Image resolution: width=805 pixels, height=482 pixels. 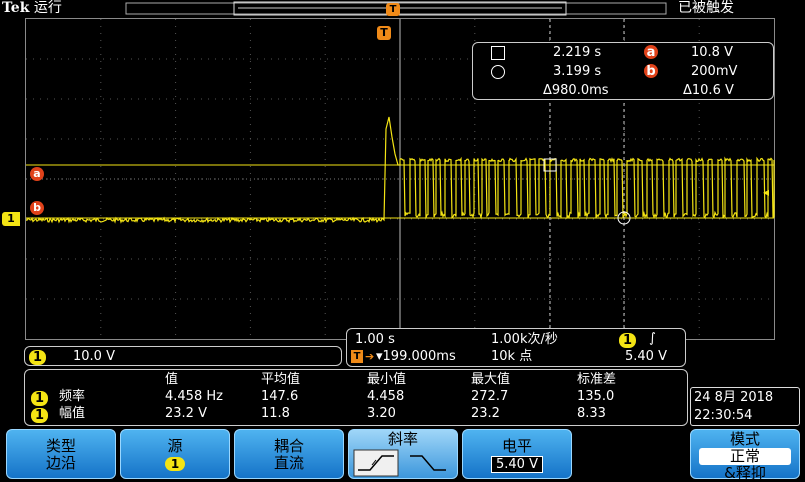 What do you see at coordinates (652, 338) in the screenshot?
I see `rising-edge-icon: ∫` at bounding box center [652, 338].